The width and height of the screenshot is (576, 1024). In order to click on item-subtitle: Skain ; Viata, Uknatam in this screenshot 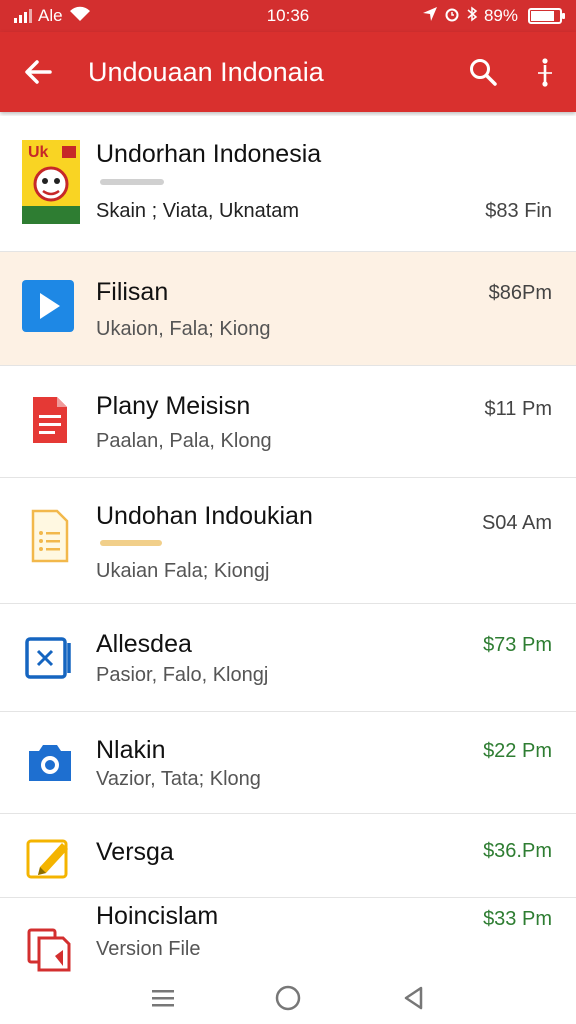, I will do `click(198, 211)`.